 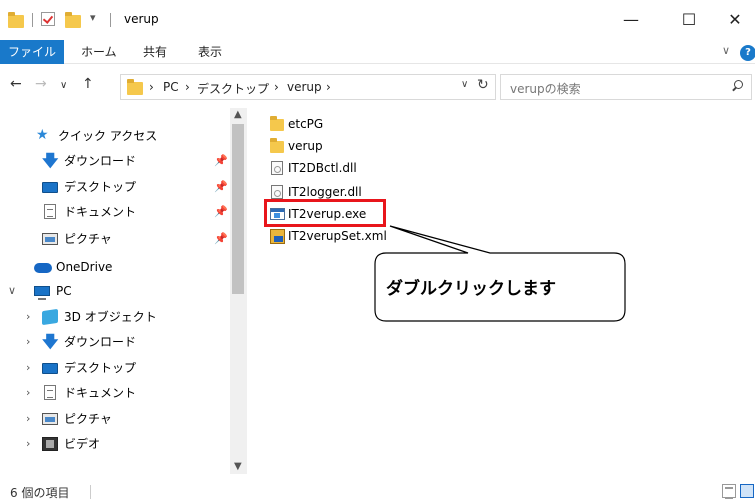 What do you see at coordinates (733, 20) in the screenshot?
I see `close-button: ✕` at bounding box center [733, 20].